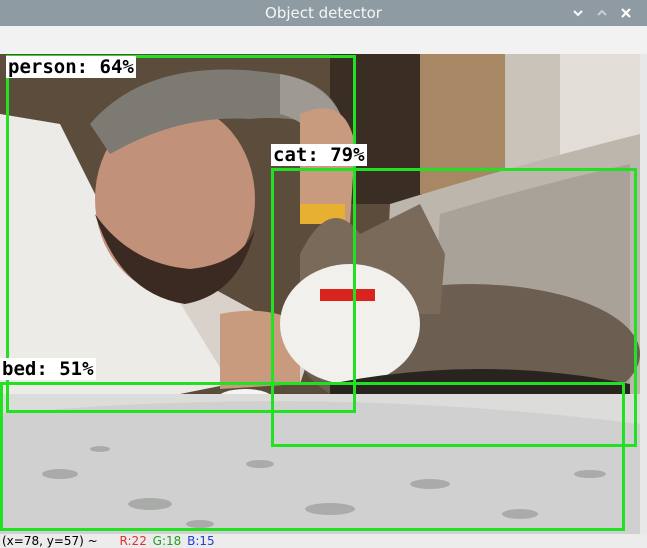  What do you see at coordinates (201, 541) in the screenshot?
I see `blue-value: B:15` at bounding box center [201, 541].